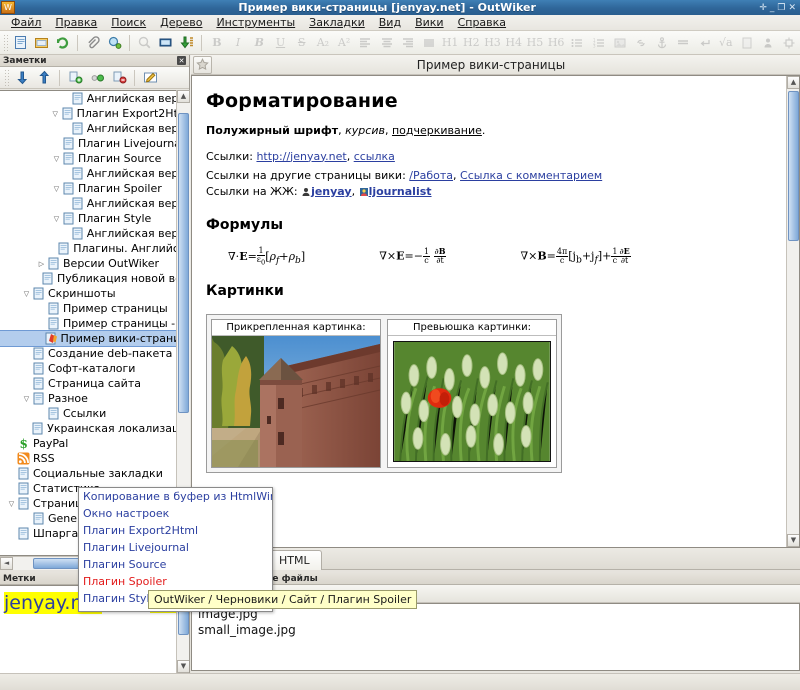 This screenshot has height=690, width=800. What do you see at coordinates (344, 43) in the screenshot?
I see `superscript-icon: A²` at bounding box center [344, 43].